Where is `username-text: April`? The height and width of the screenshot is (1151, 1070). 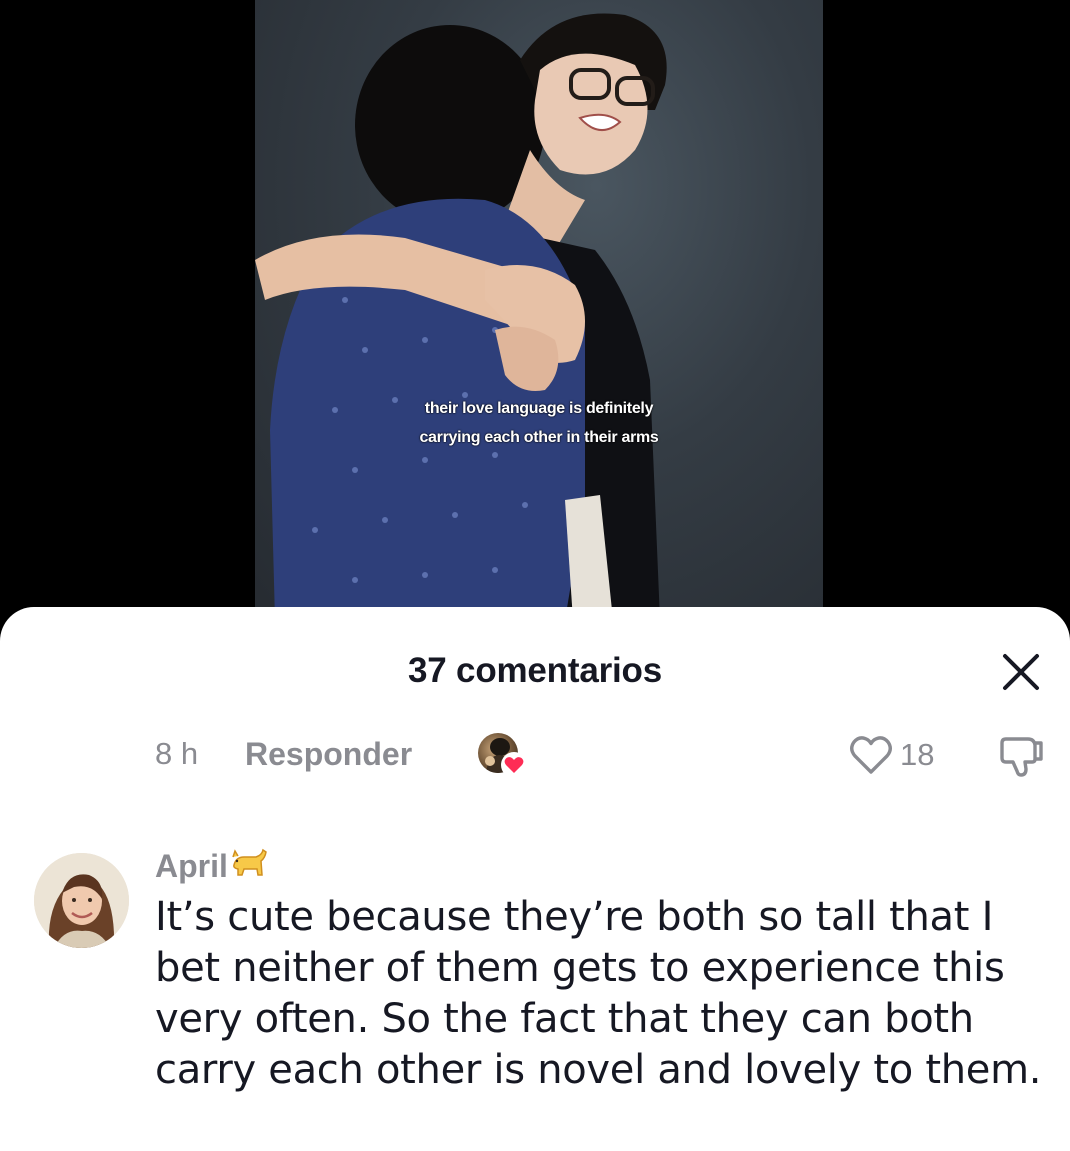
username-text: April is located at coordinates (191, 866).